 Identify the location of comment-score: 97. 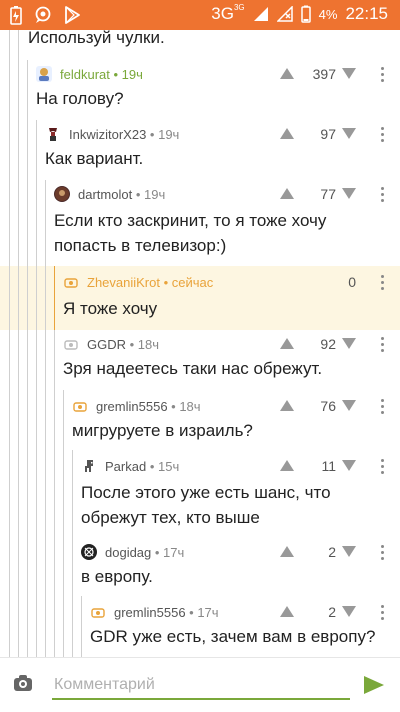
(328, 134).